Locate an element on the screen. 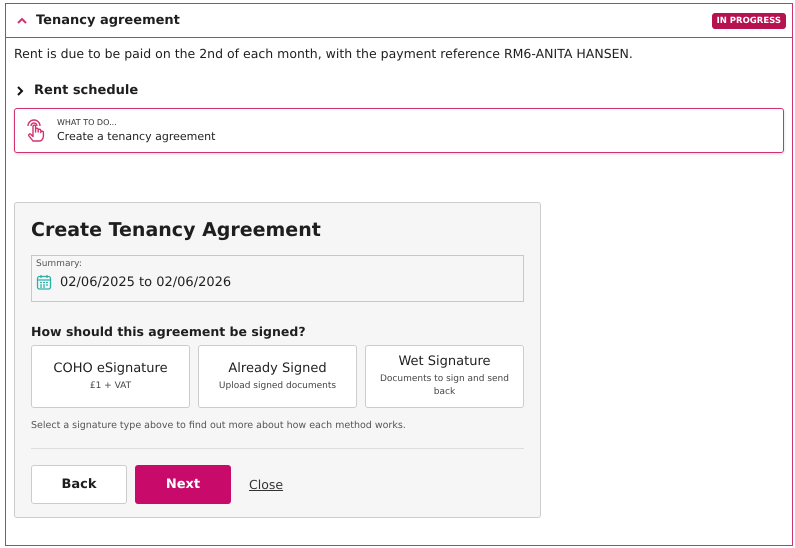 This screenshot has height=548, width=795. next-button: Next is located at coordinates (183, 484).